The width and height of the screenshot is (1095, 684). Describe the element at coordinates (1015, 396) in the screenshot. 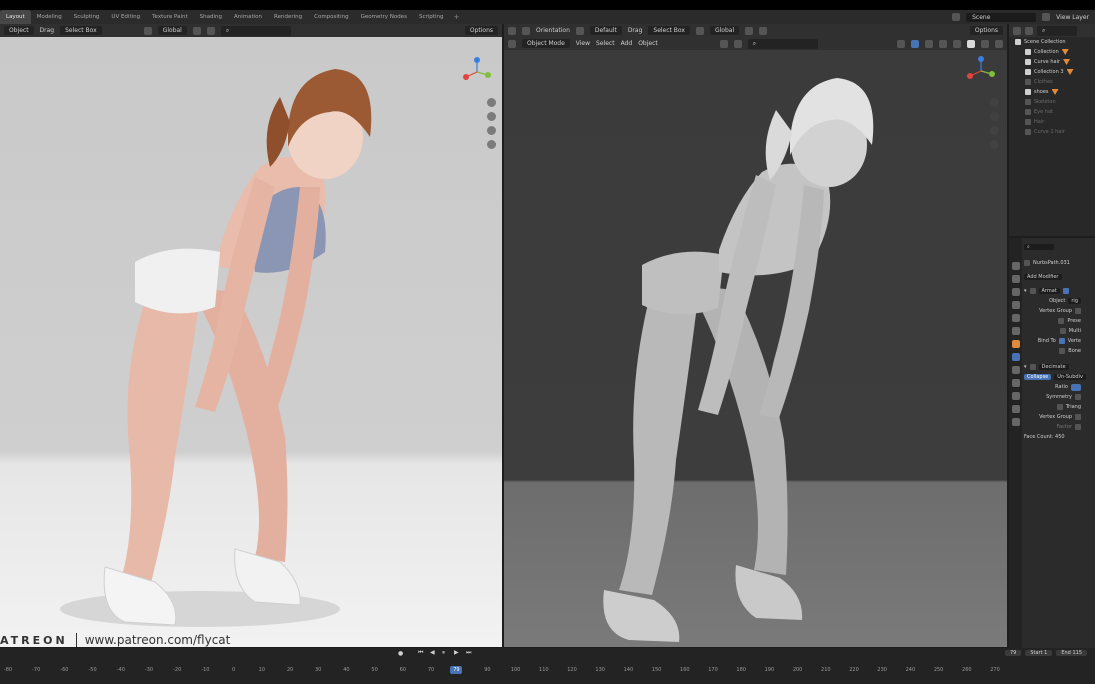

I see `constraints-tab-icon` at that location.